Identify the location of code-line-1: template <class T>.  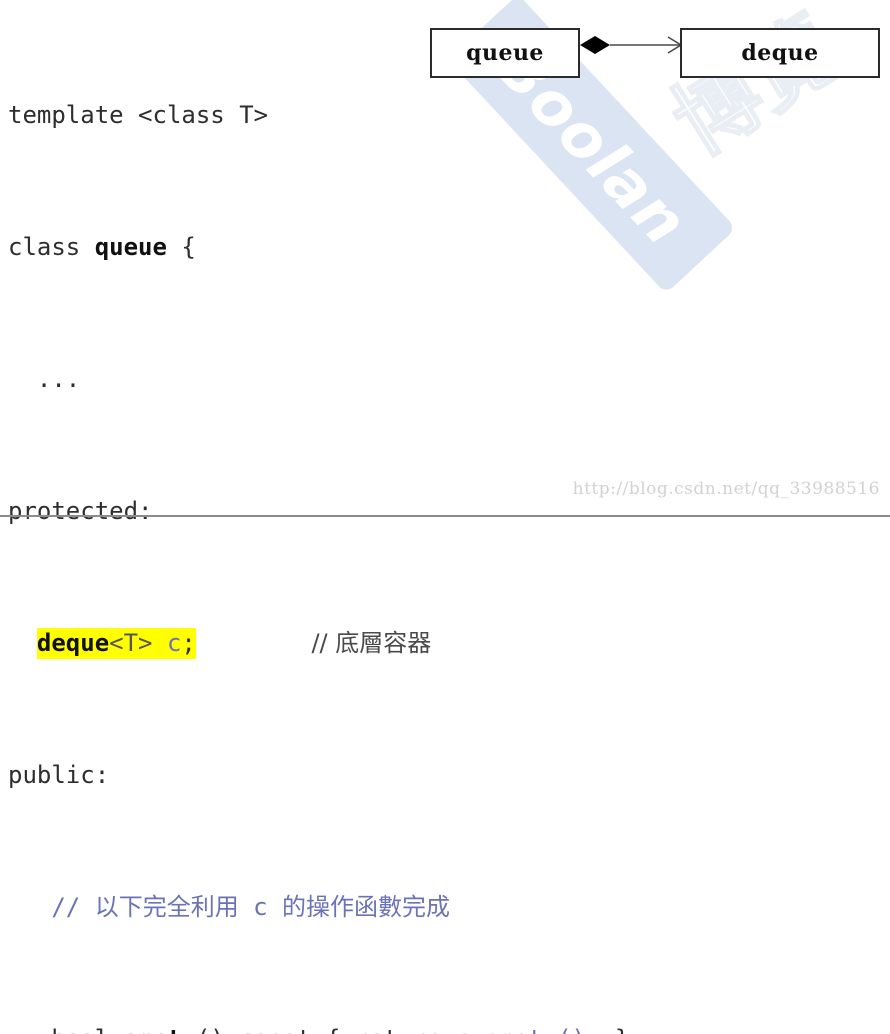
(391, 115).